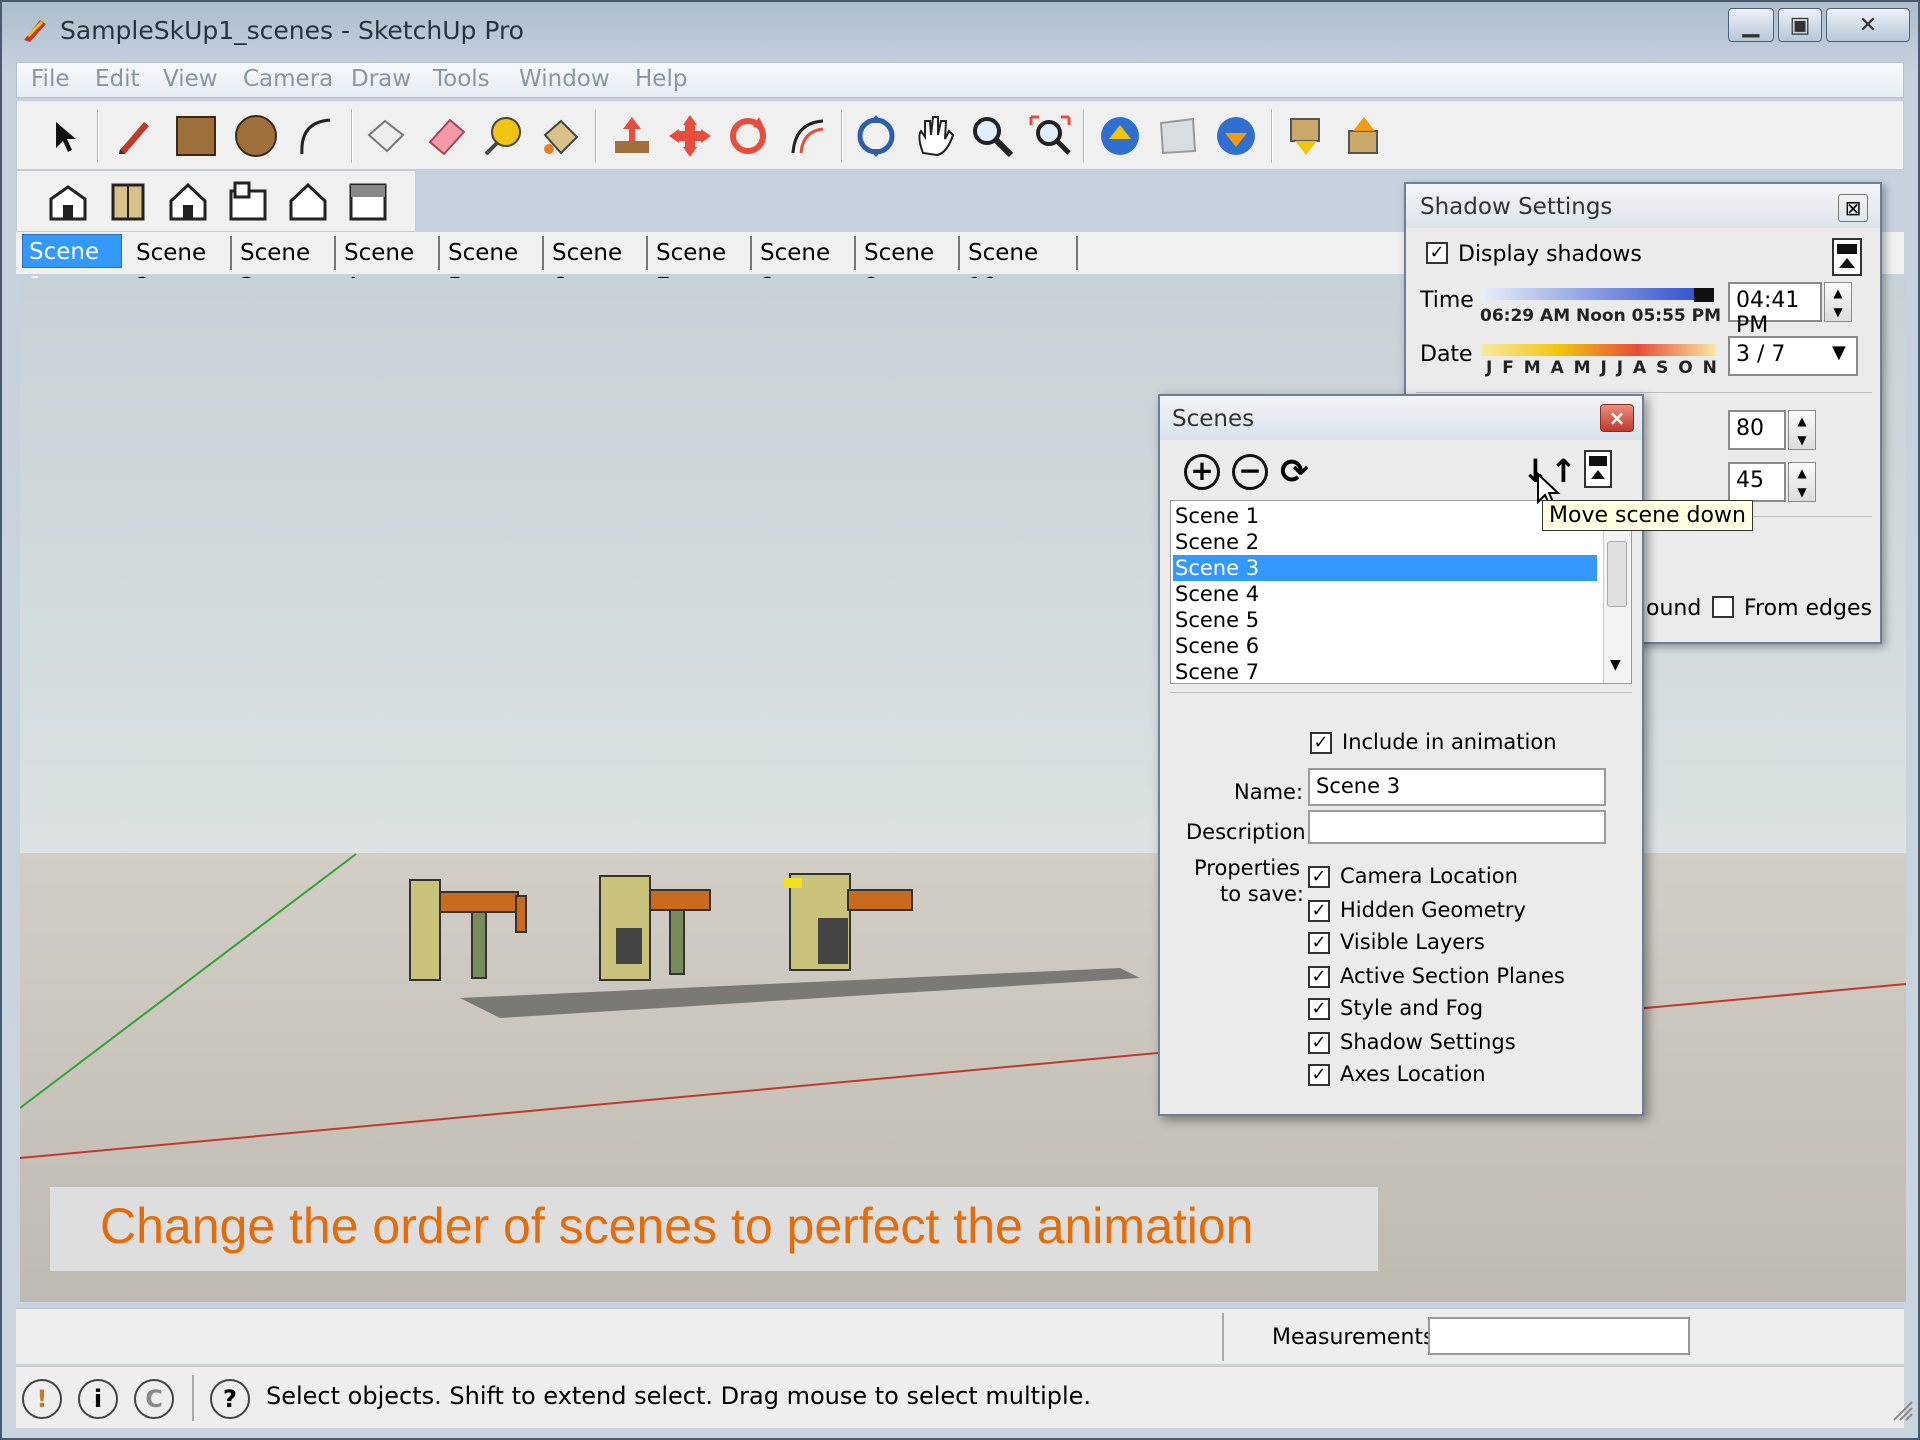 Image resolution: width=1920 pixels, height=1440 pixels. I want to click on include-animation-checkbox: ✓, so click(1321, 743).